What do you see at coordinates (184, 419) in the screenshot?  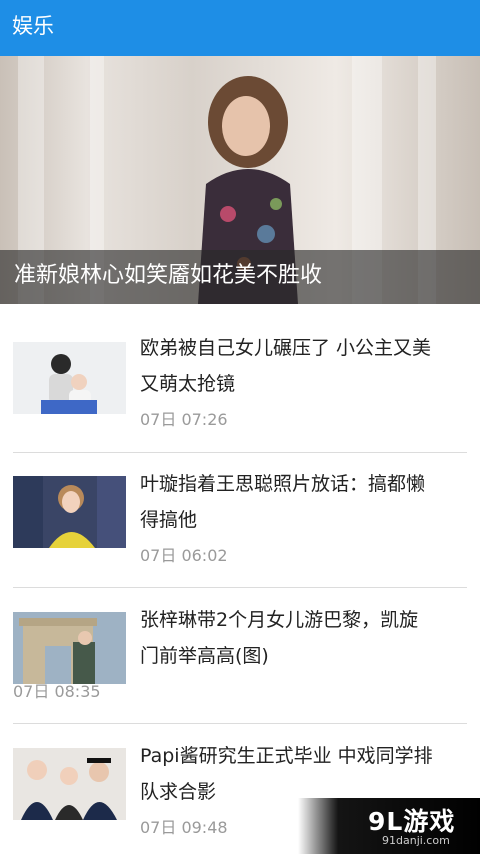 I see `news-time: 07日 07:26` at bounding box center [184, 419].